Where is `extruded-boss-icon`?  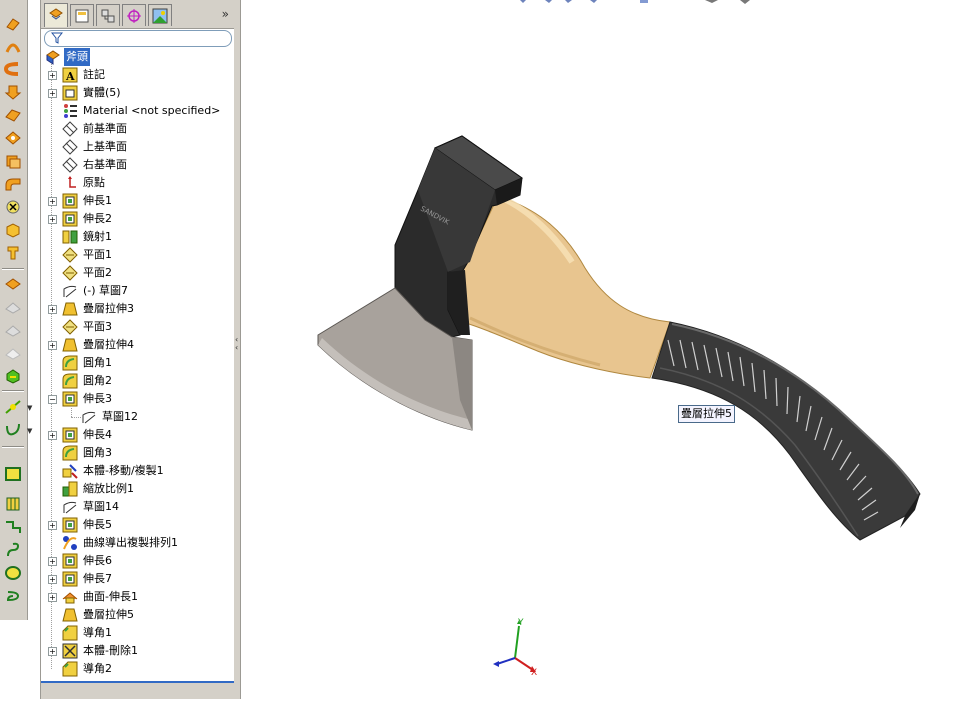
extruded-boss-icon is located at coordinates (13, 23).